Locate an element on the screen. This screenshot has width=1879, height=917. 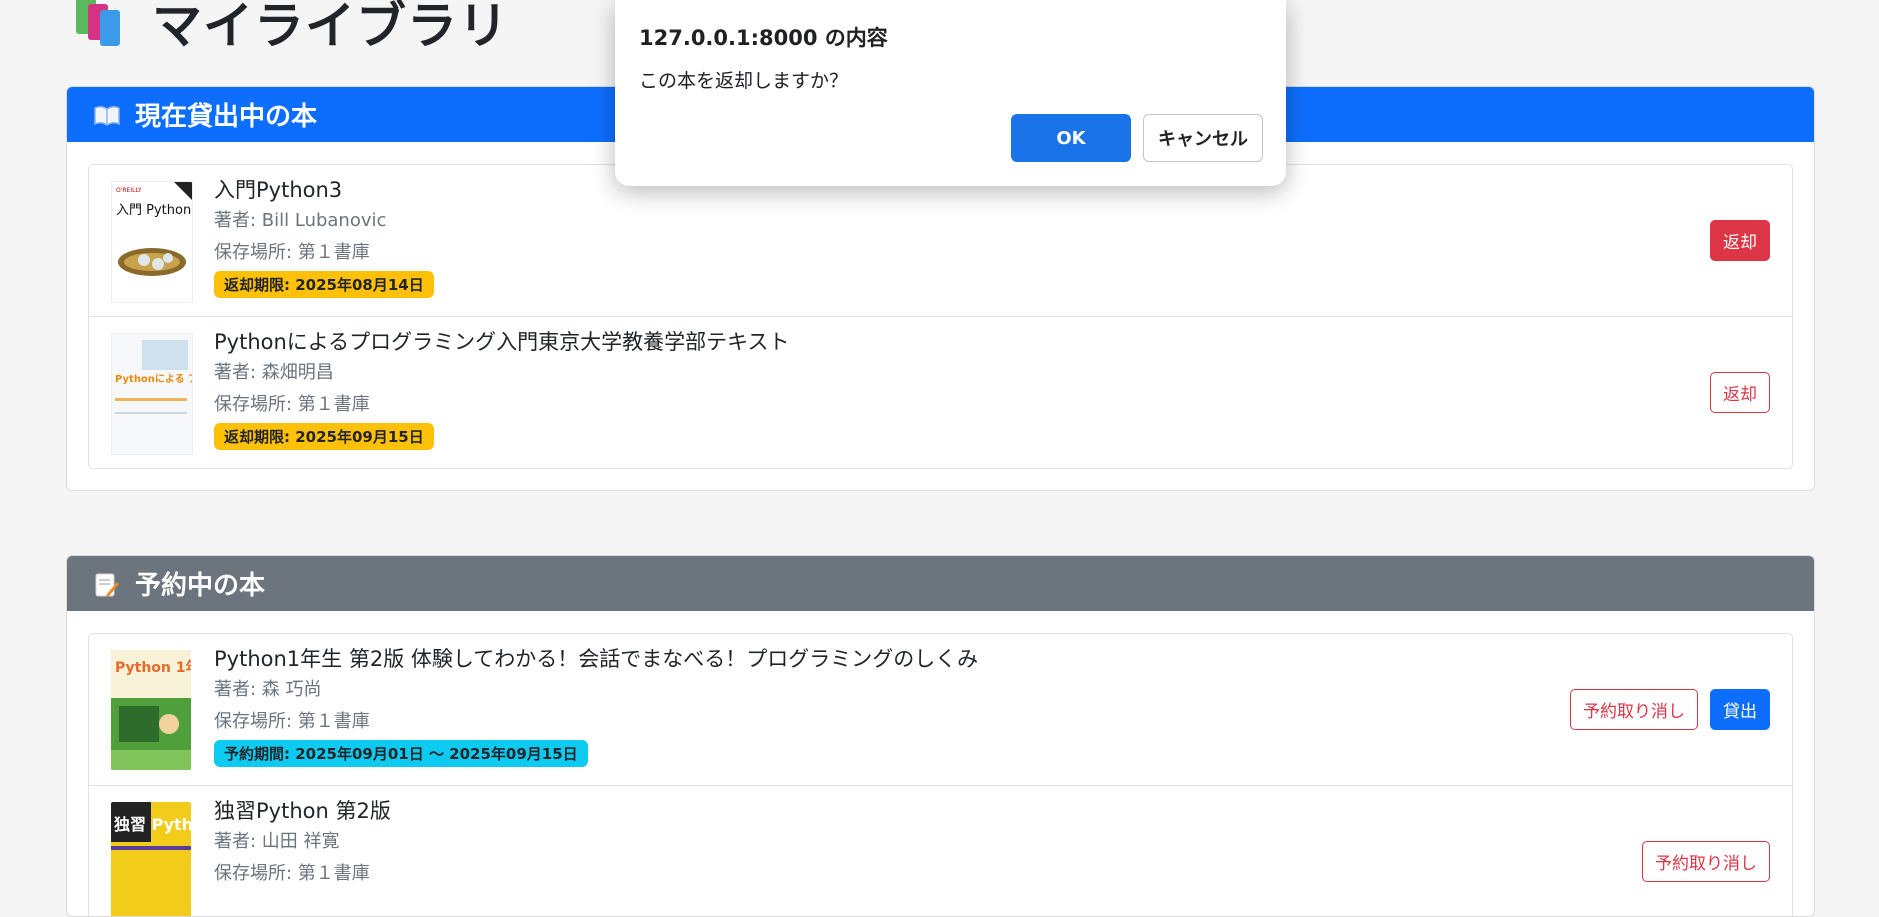
book-title: Pythonによるプログラミング入門東京大学教養学部テキスト is located at coordinates (502, 342).